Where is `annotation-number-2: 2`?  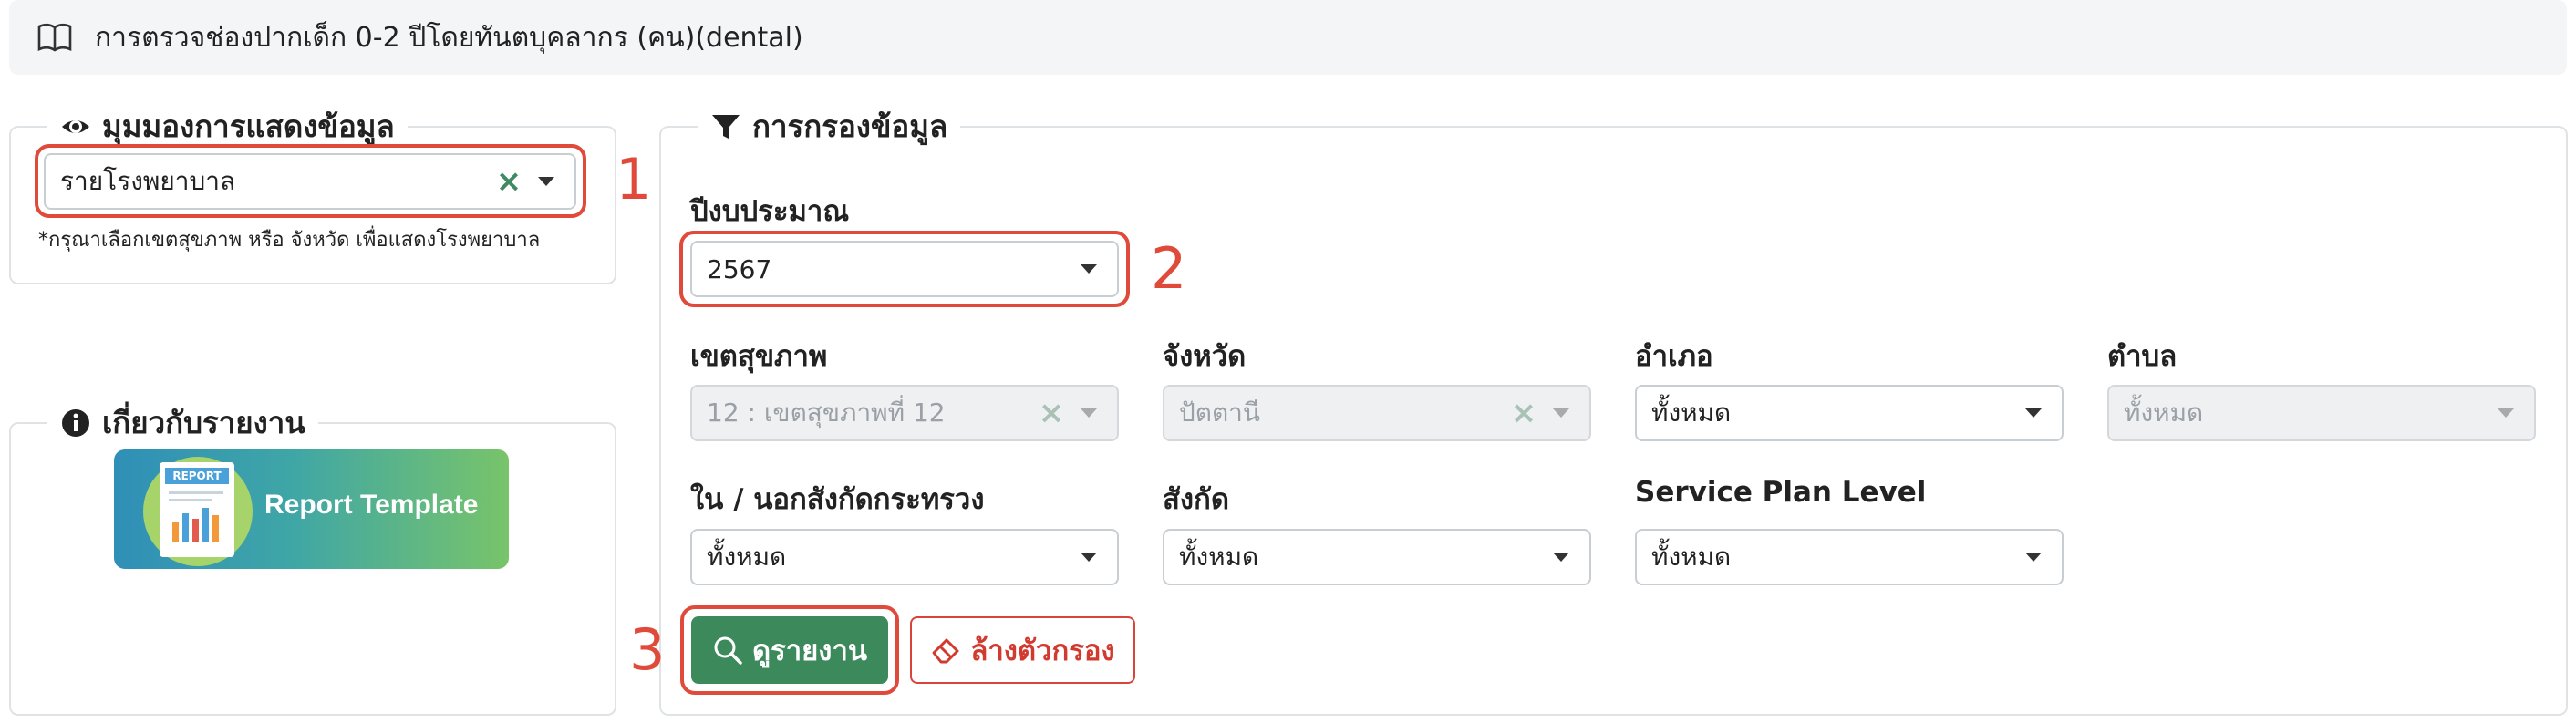 annotation-number-2: 2 is located at coordinates (1169, 269).